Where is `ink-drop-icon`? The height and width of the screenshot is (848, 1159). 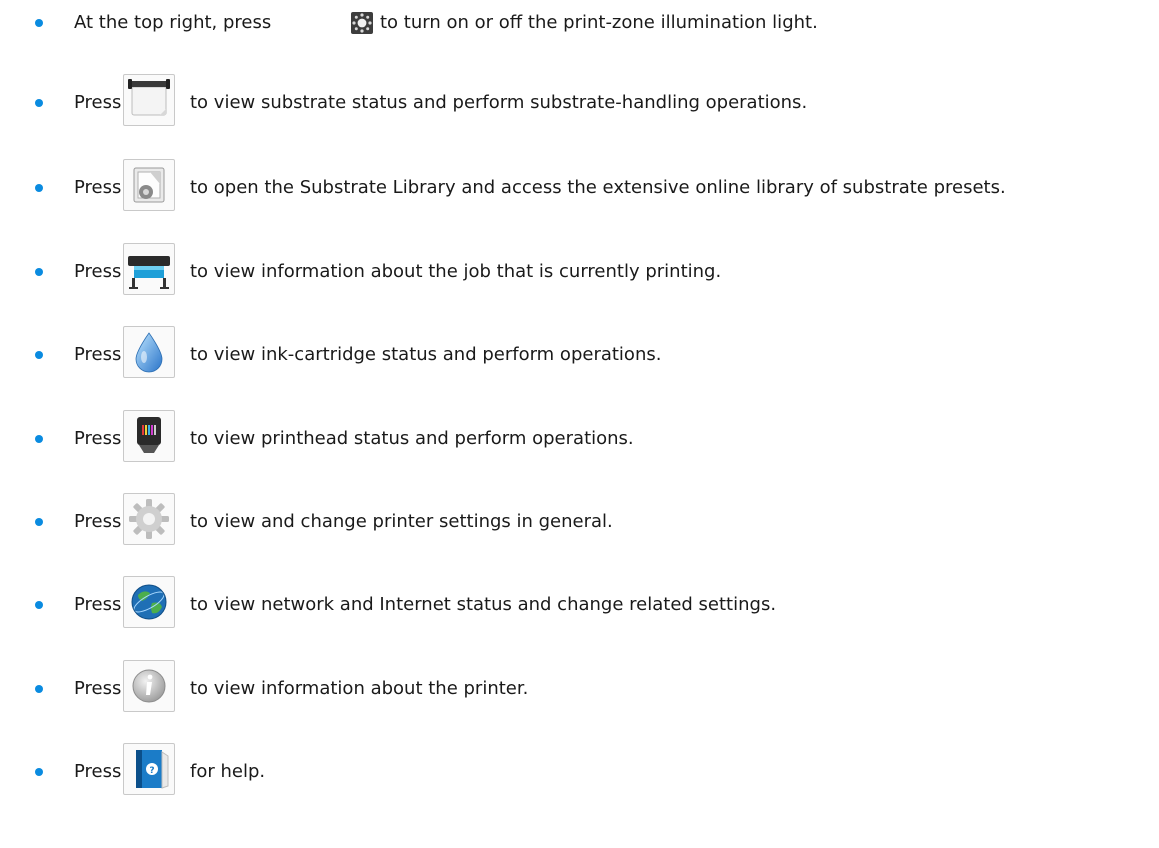 ink-drop-icon is located at coordinates (149, 352).